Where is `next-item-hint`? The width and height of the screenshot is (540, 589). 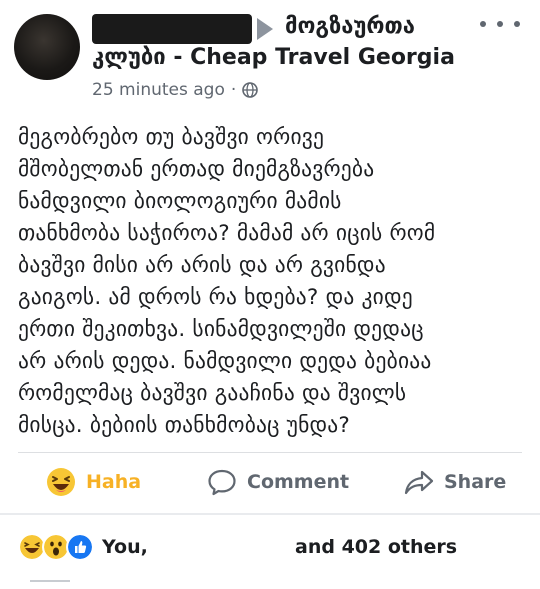
next-item-hint is located at coordinates (50, 581).